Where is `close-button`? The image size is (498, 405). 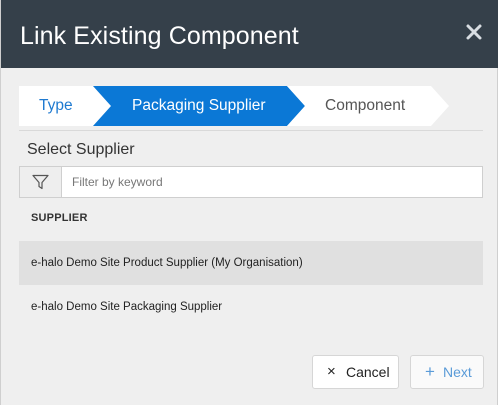
close-button is located at coordinates (474, 32).